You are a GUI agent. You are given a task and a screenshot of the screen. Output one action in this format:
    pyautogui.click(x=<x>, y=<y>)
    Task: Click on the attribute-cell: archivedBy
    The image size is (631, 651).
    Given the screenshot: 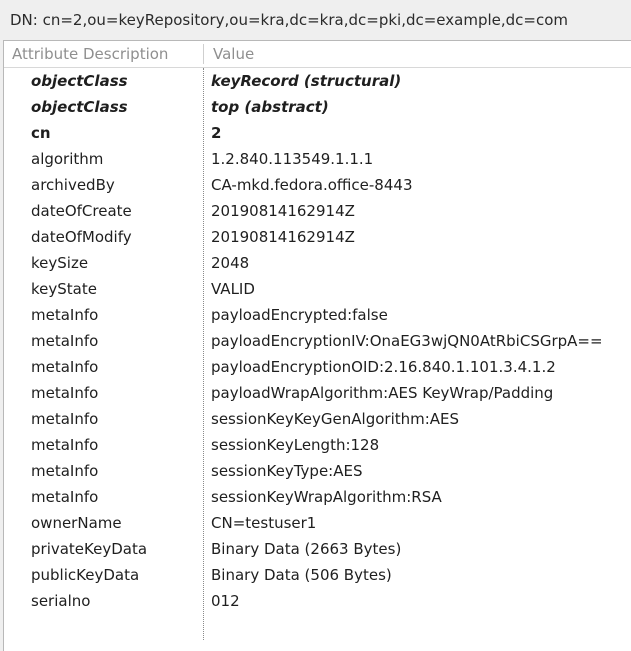 What is the action you would take?
    pyautogui.click(x=73, y=185)
    